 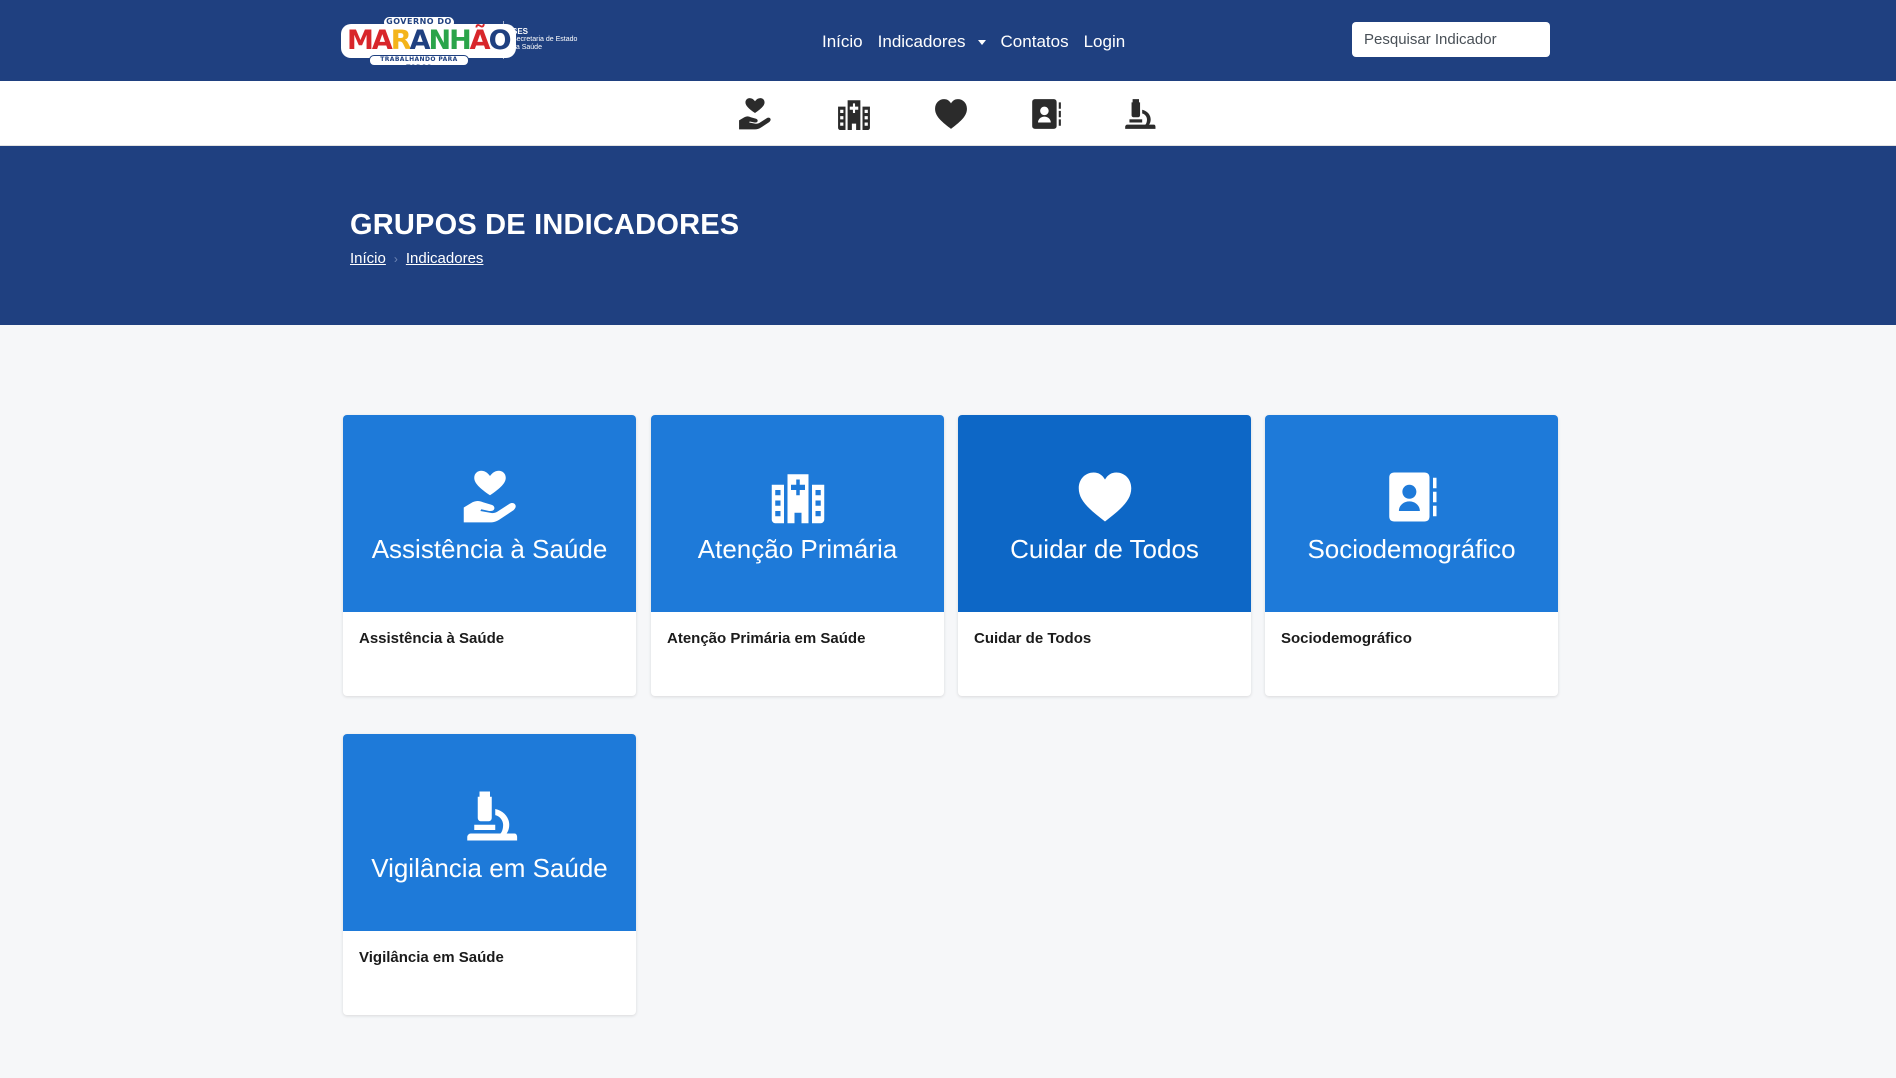 I want to click on card-title: Sociodemográfico, so click(x=1411, y=549).